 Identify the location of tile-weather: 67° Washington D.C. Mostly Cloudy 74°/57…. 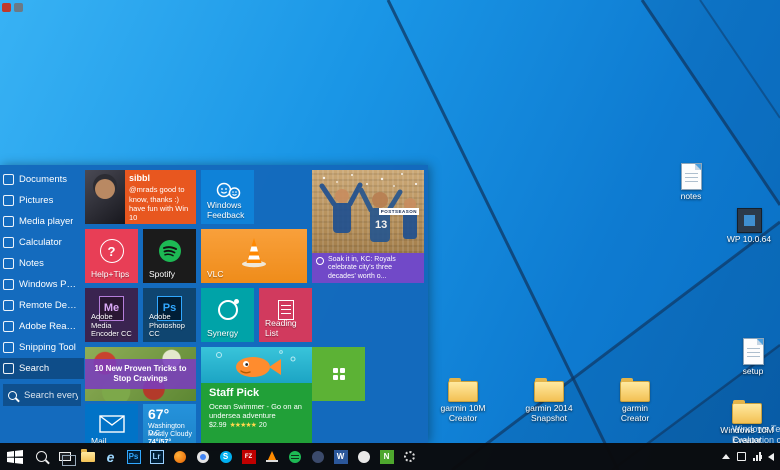
(169, 423).